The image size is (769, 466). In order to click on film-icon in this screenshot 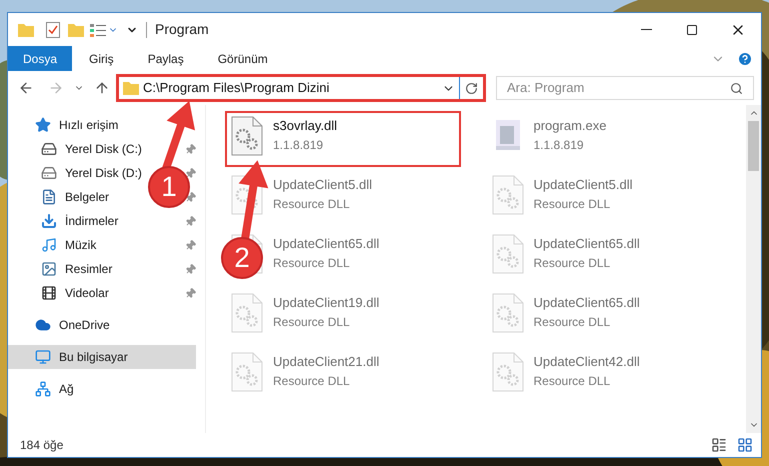, I will do `click(49, 293)`.